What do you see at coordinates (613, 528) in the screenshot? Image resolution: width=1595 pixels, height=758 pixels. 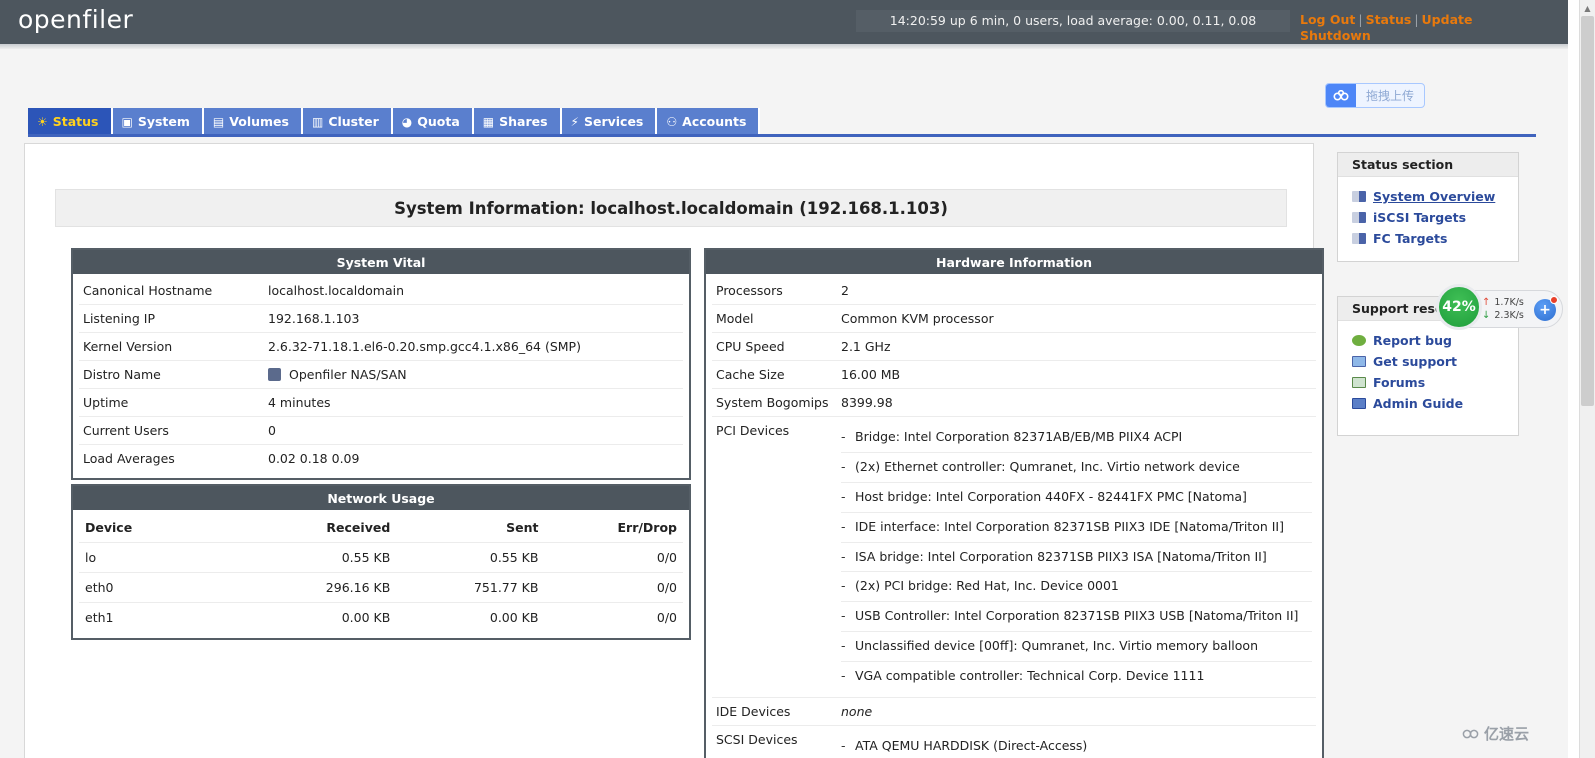 I see `column-header-errdrop: Err/Drop` at bounding box center [613, 528].